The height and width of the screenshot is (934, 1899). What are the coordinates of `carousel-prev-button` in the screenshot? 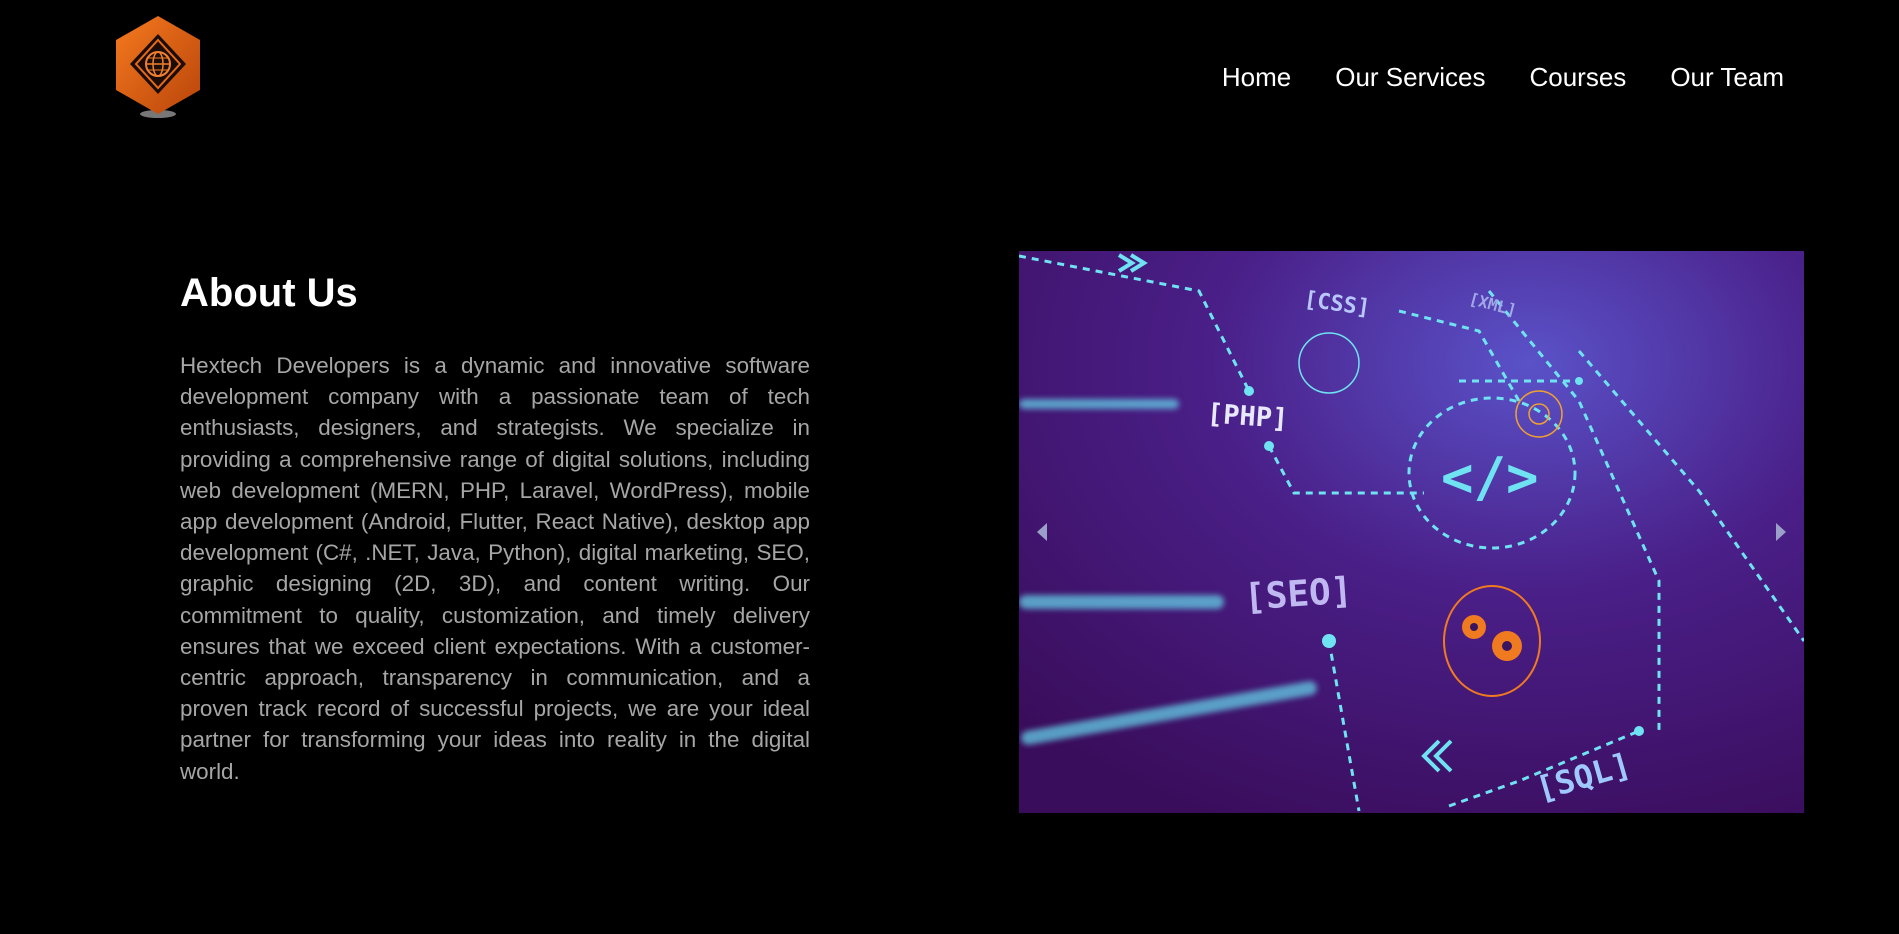 It's located at (1042, 532).